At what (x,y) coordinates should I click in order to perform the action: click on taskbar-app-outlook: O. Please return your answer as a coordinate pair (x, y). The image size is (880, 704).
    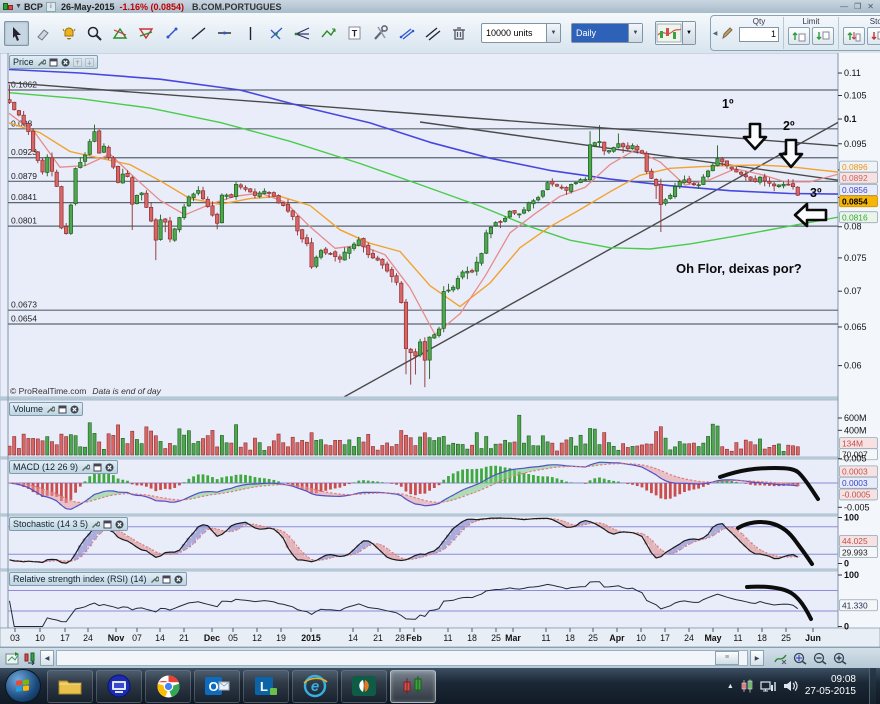
    Looking at the image, I should click on (217, 686).